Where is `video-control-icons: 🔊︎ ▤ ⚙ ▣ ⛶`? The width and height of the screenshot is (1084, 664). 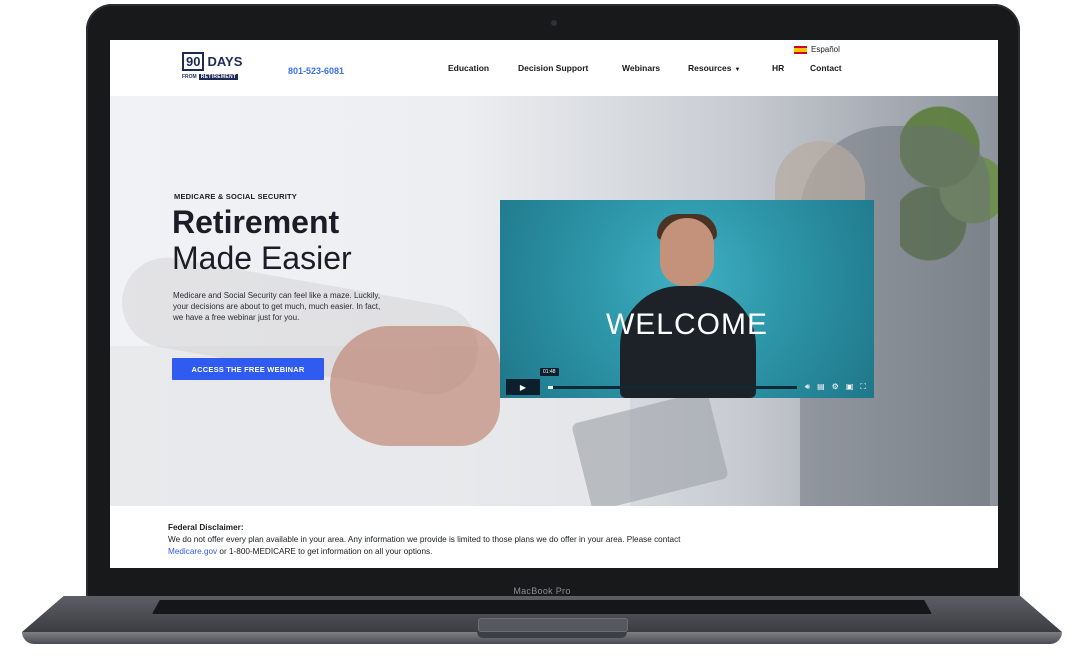 video-control-icons: 🔊︎ ▤ ⚙ ▣ ⛶ is located at coordinates (835, 387).